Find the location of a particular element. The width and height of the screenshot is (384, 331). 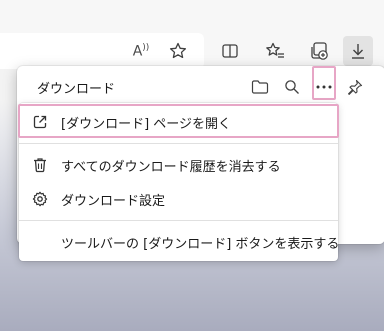

pin-icon is located at coordinates (355, 87).